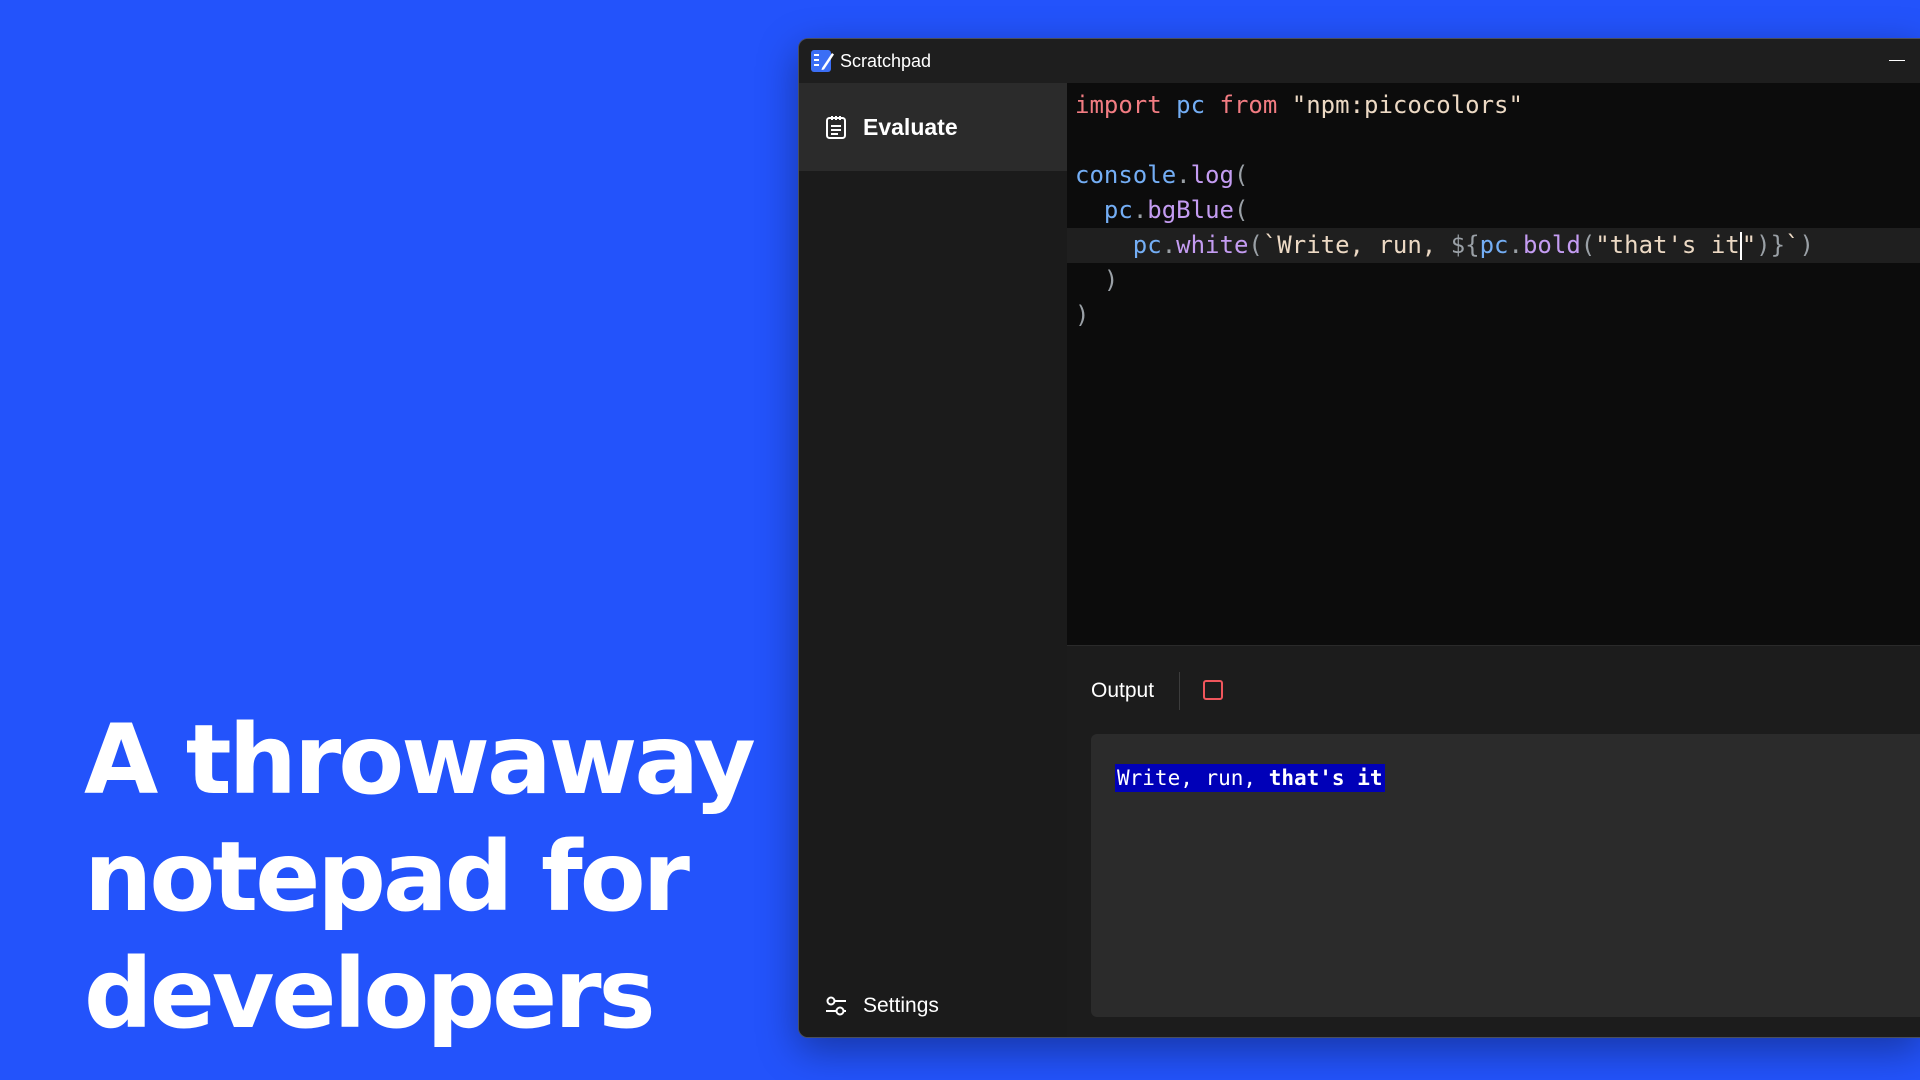 This screenshot has width=1920, height=1080. What do you see at coordinates (420, 760) in the screenshot?
I see `hero-line-1: A throwaway` at bounding box center [420, 760].